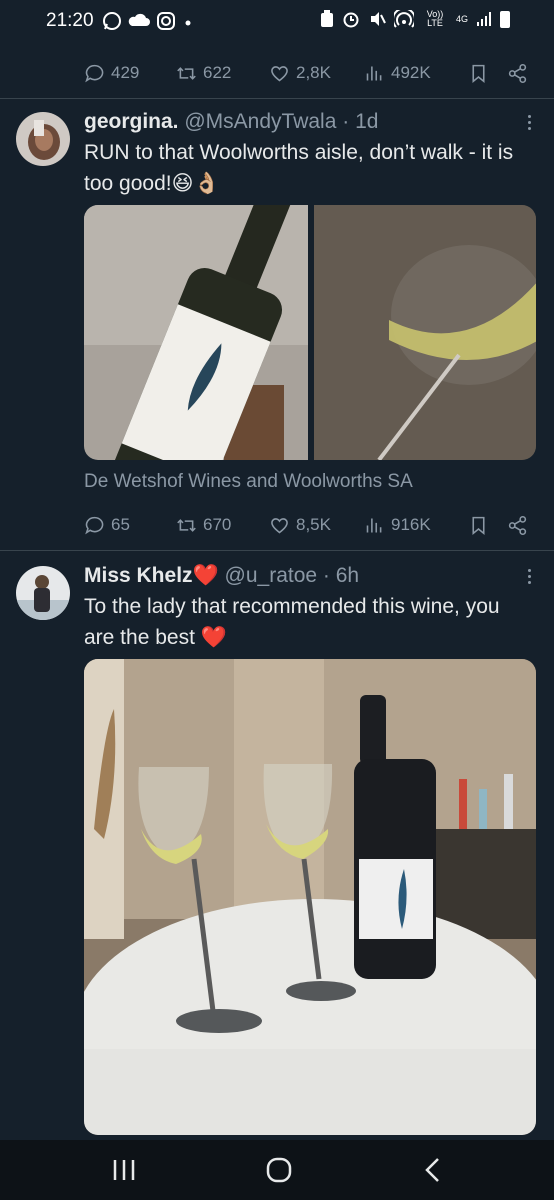 This screenshot has height=1200, width=554. I want to click on recents-button, so click(124, 1170).